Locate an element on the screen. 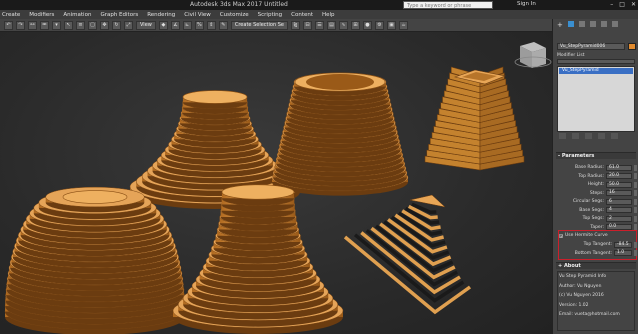  checkbox-checked-icon: ✓ is located at coordinates (561, 235).